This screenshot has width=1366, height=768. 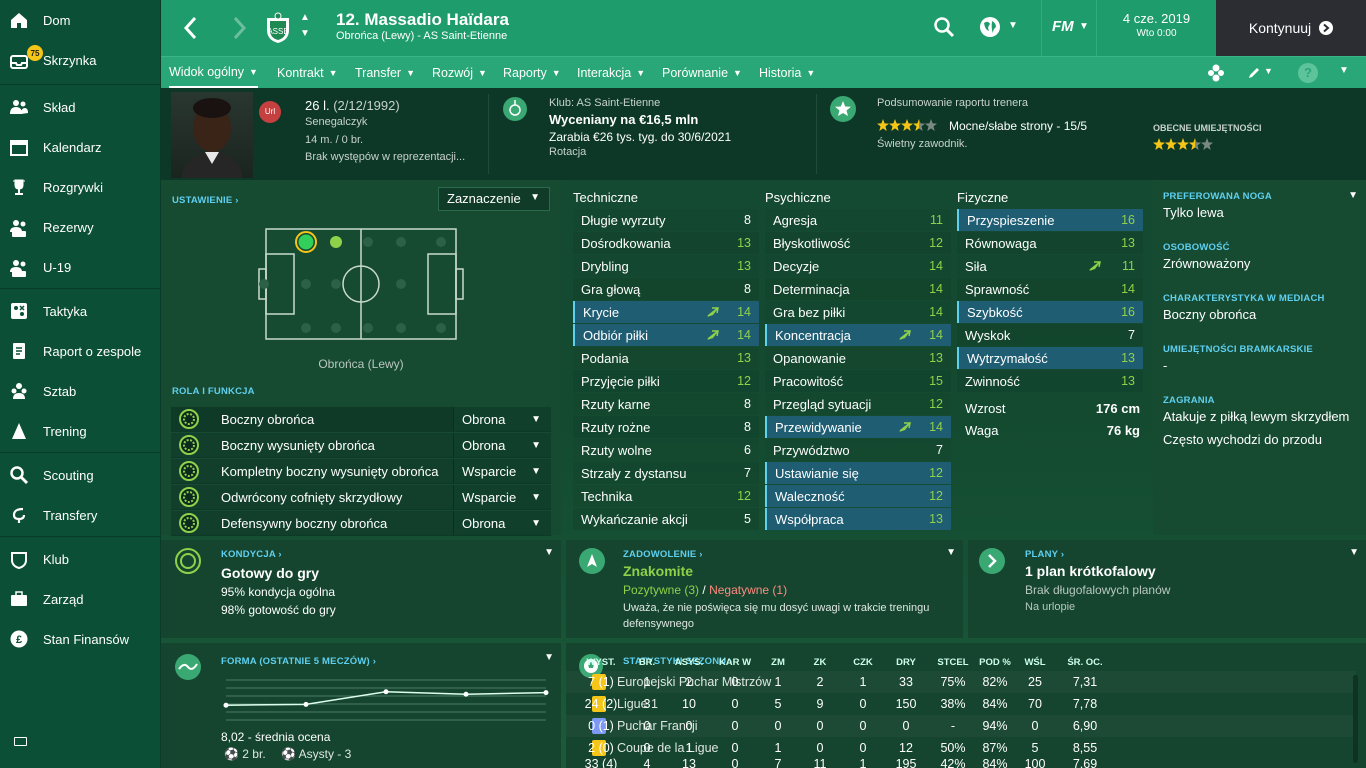 I want to click on sidebar-item-skład: Skład, so click(x=80, y=107).